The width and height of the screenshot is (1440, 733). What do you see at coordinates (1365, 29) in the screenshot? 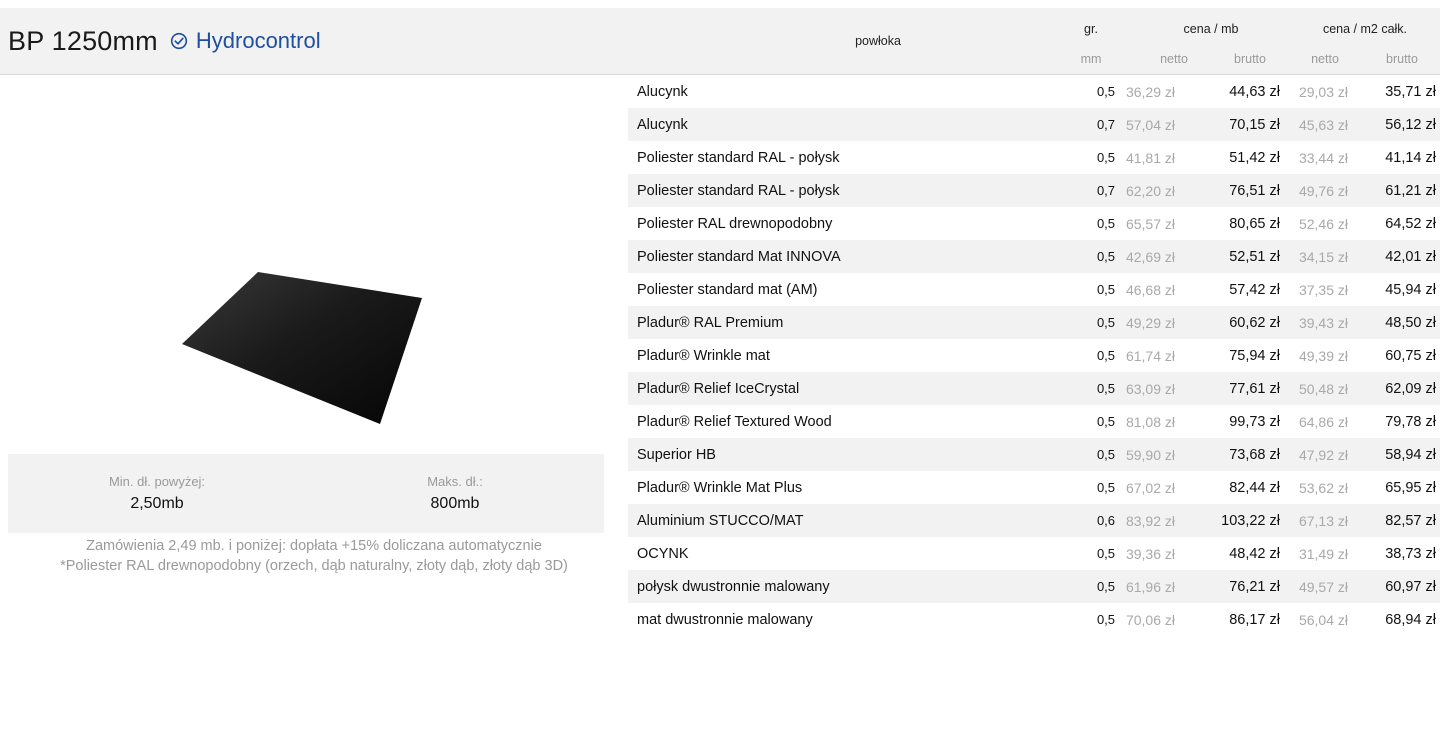
I see `header-price-m2: cena / m2 całk.` at bounding box center [1365, 29].